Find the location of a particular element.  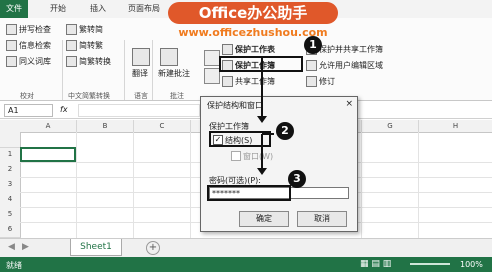

annotation-arrows is located at coordinates (265, 115).